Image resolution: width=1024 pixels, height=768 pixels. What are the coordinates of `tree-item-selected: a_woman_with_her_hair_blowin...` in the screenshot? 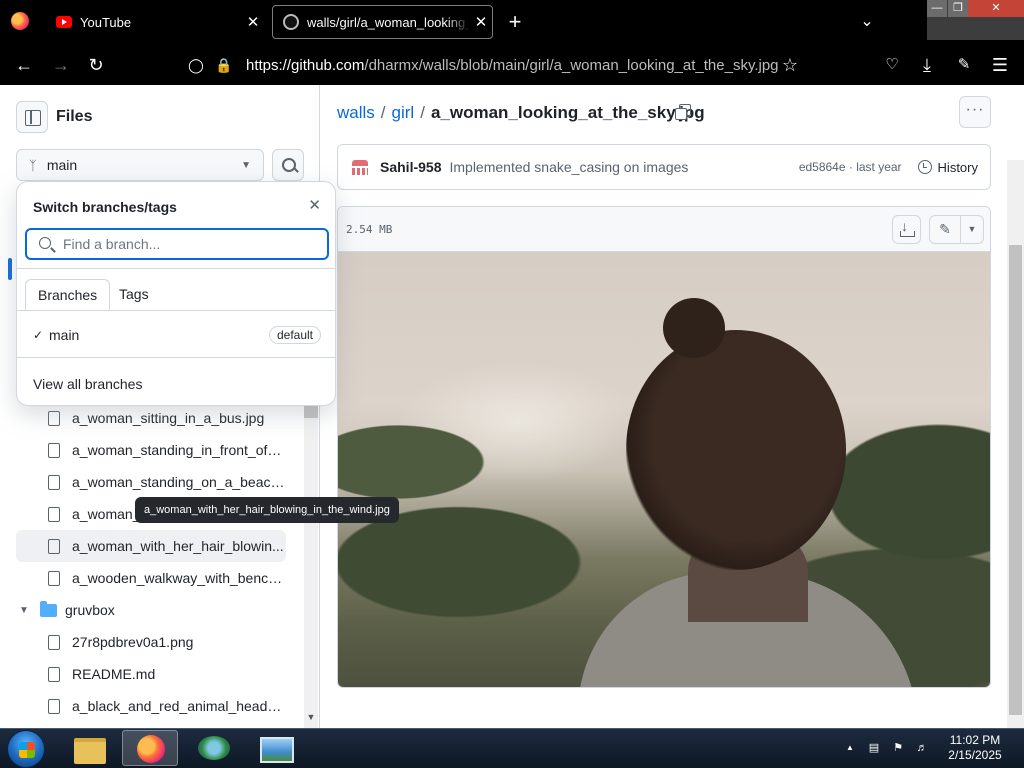 It's located at (151, 546).